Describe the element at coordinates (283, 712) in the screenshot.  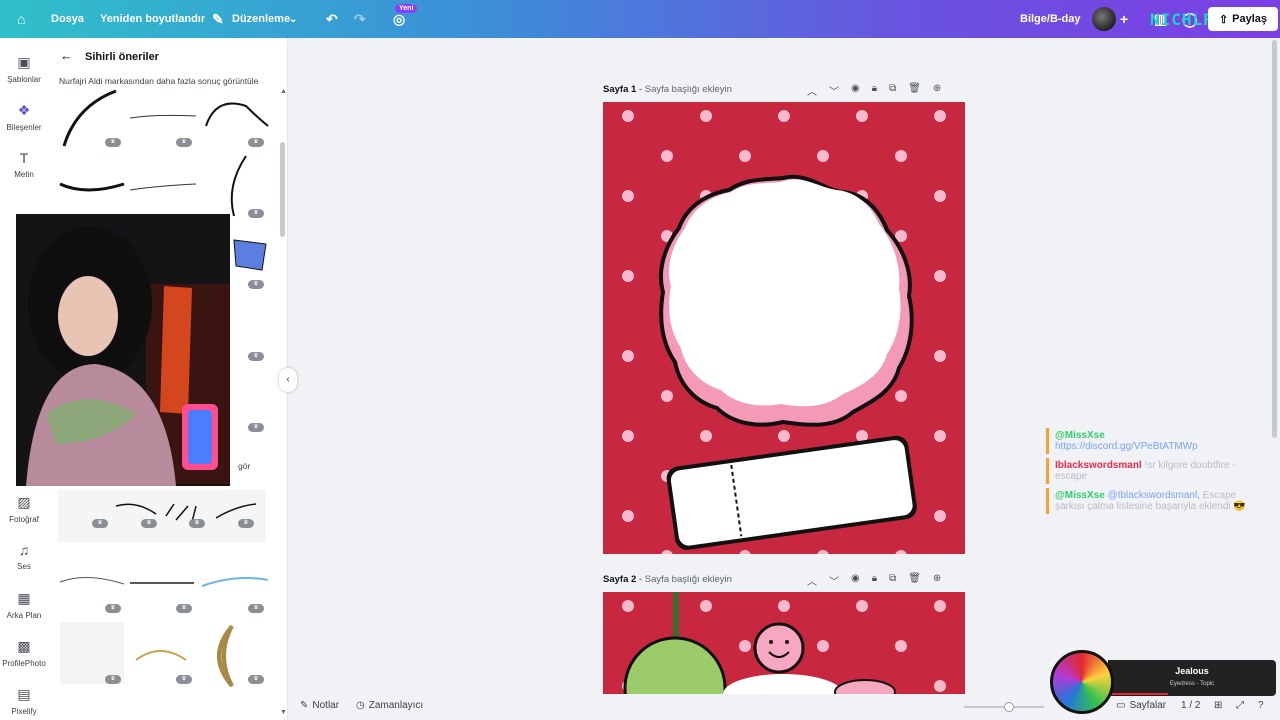
I see `scroll-down-icon: ▼` at that location.